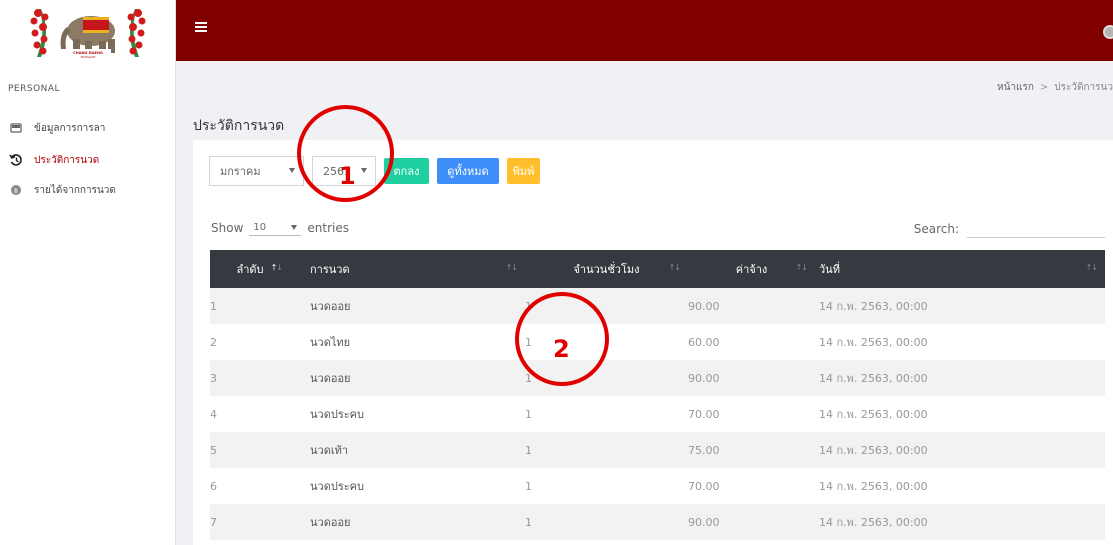 Image resolution: width=1113 pixels, height=545 pixels. Describe the element at coordinates (16, 128) in the screenshot. I see `card-icon` at that location.